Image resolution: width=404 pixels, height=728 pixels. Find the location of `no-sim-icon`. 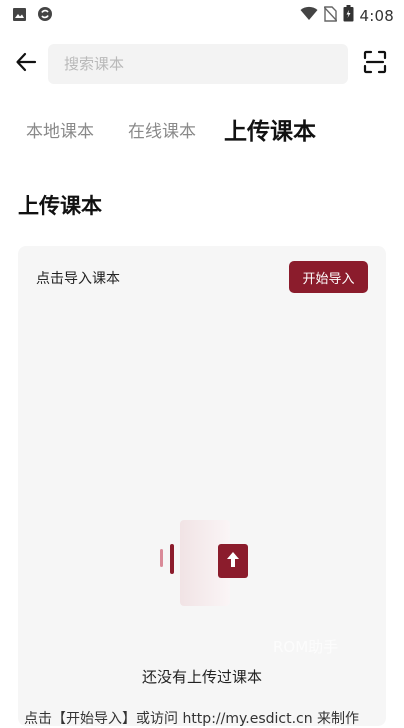

no-sim-icon is located at coordinates (330, 15).